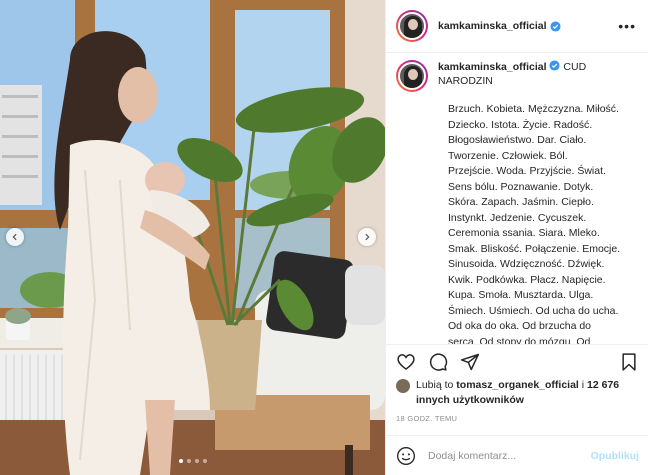 This screenshot has width=648, height=475. Describe the element at coordinates (192, 461) in the screenshot. I see `carousel-indicator` at that location.